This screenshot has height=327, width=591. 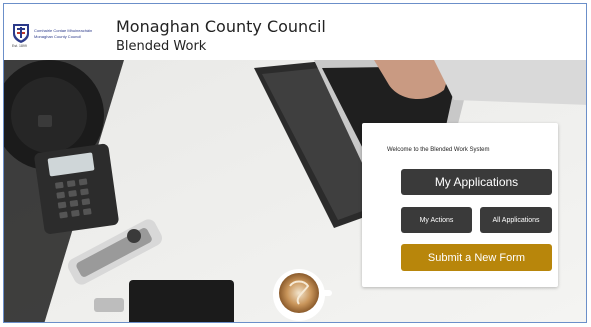 I want to click on my-applications-button: My Applications, so click(x=476, y=182).